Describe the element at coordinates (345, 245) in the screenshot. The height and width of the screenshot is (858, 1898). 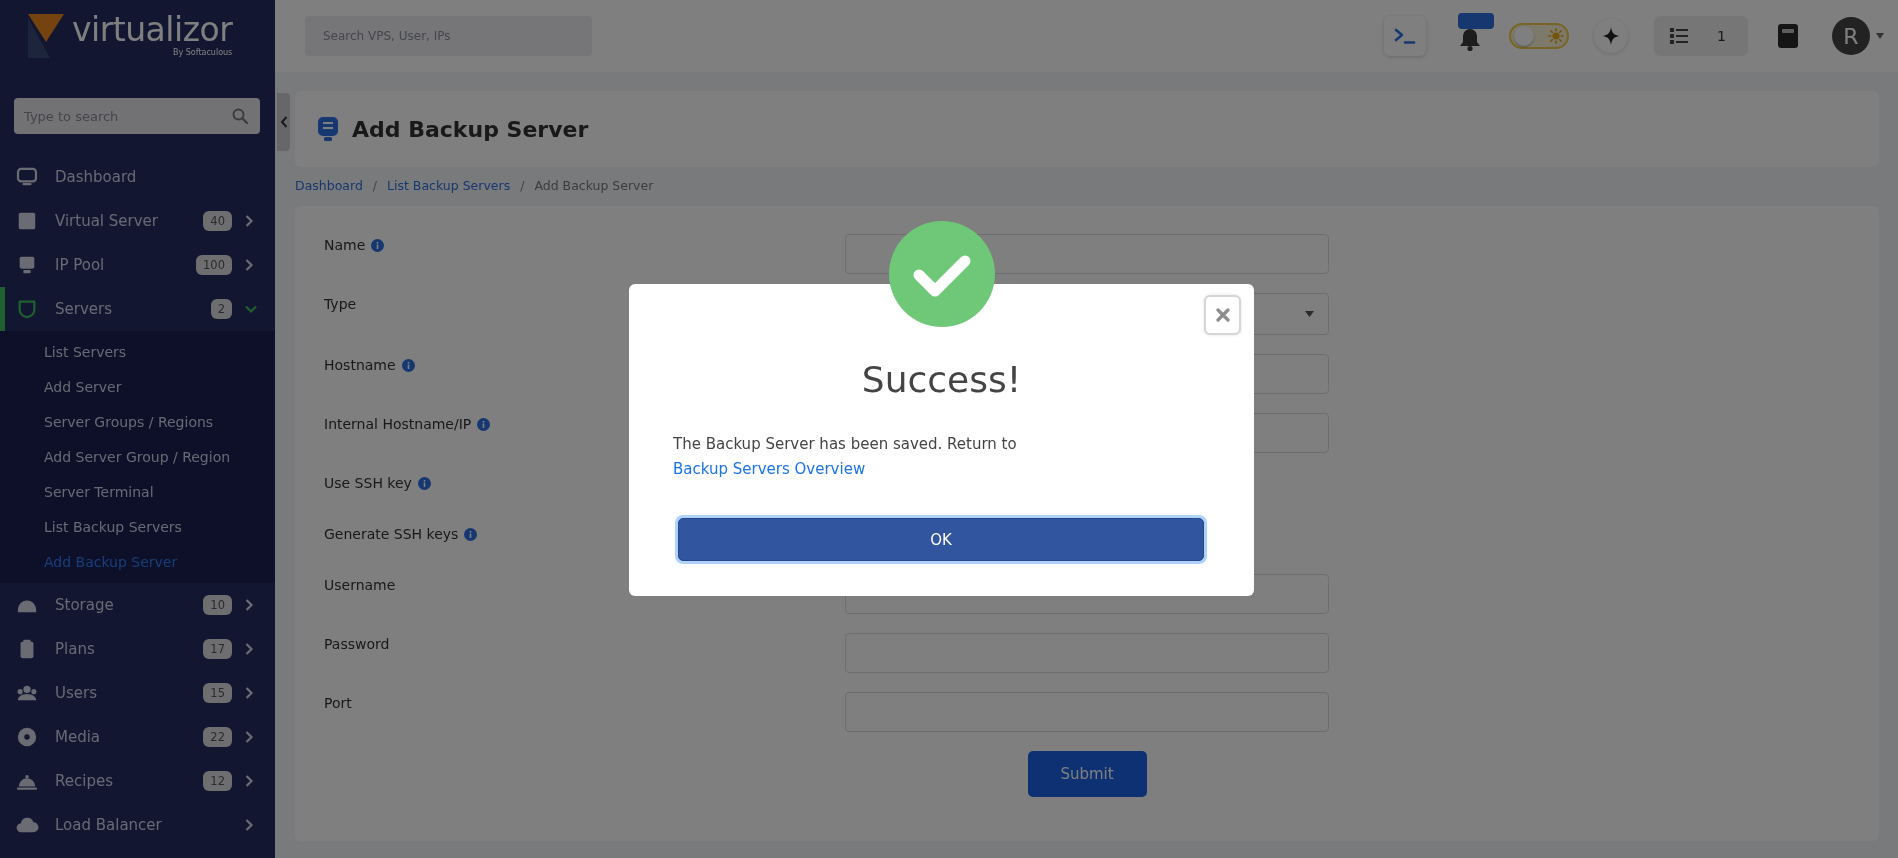
I see `field-label: Name` at that location.